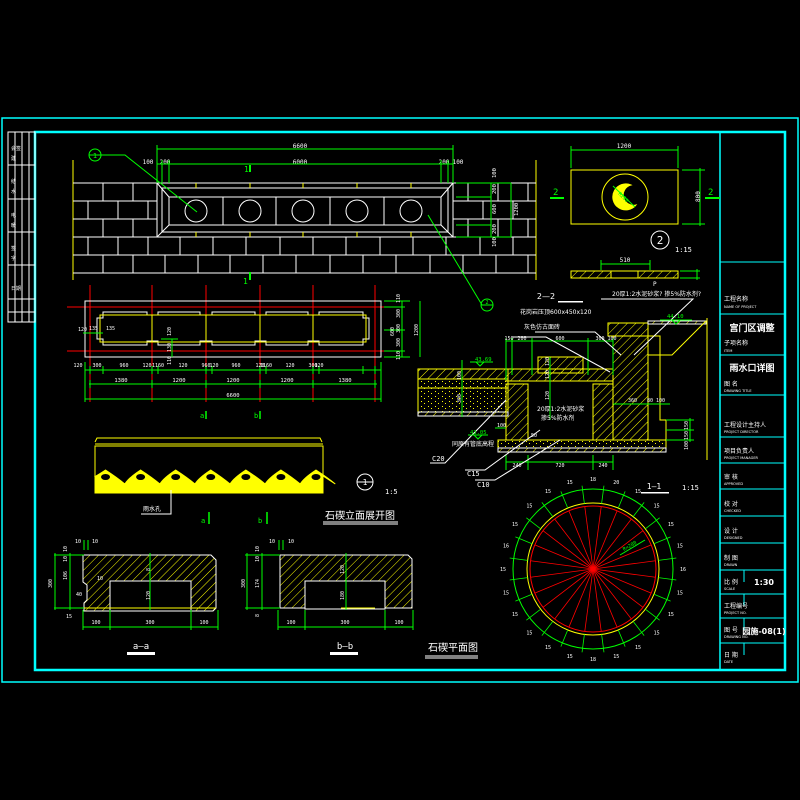 The image size is (800, 800). What do you see at coordinates (630, 546) in the screenshot?
I see `stone-plan-radius: R=280` at bounding box center [630, 546].